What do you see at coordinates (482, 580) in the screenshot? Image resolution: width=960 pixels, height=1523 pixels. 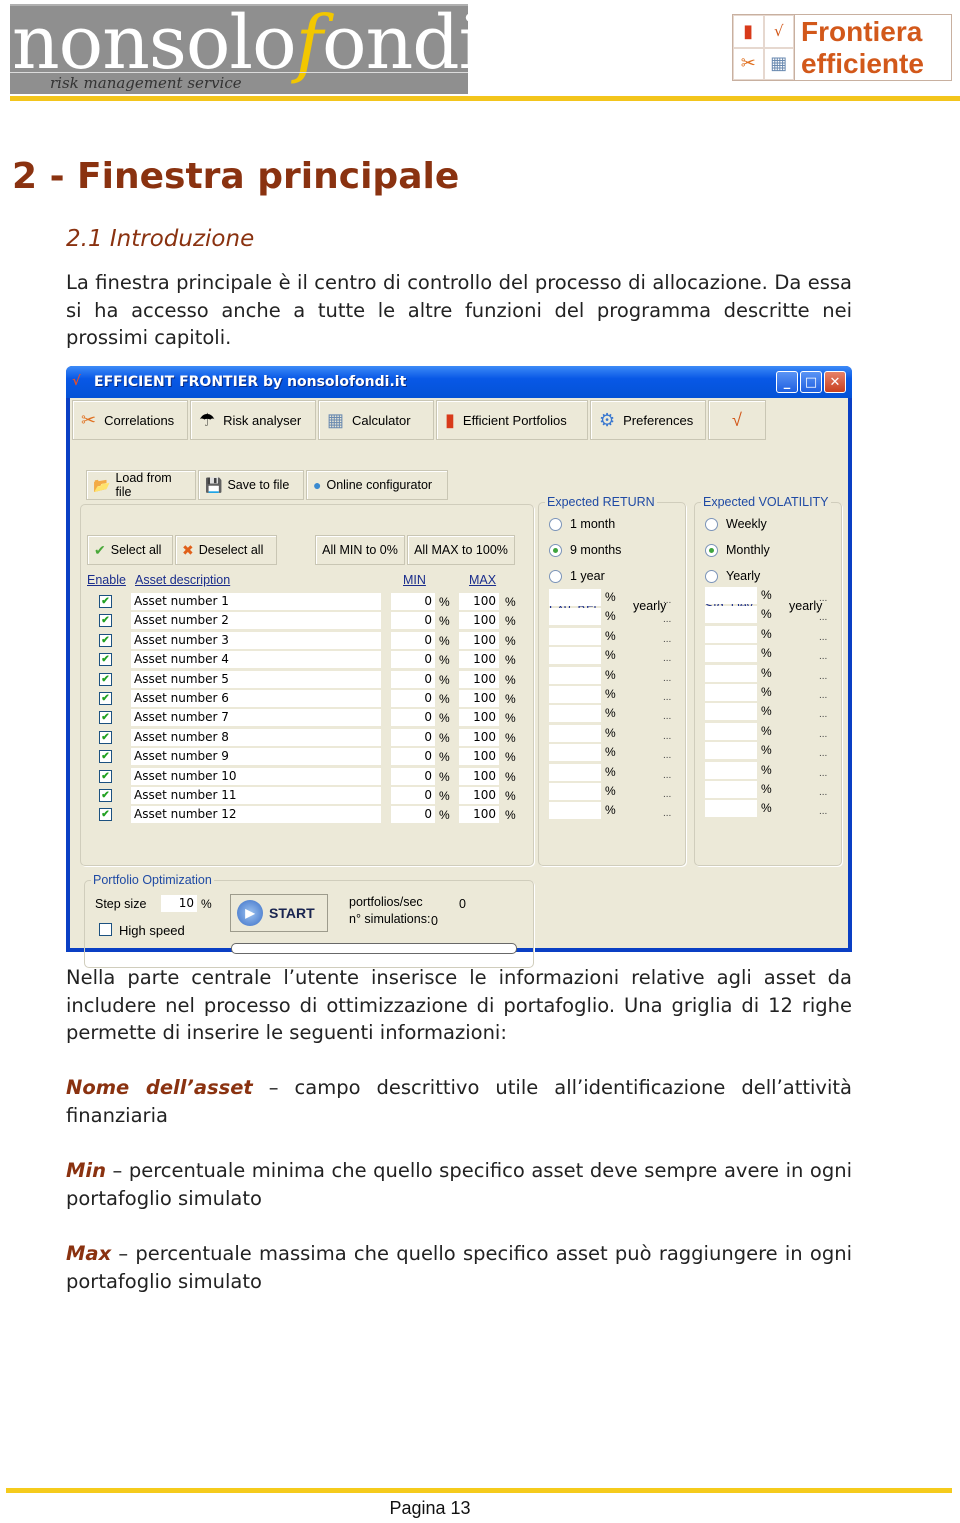 I see `max-column-header: MAX` at bounding box center [482, 580].